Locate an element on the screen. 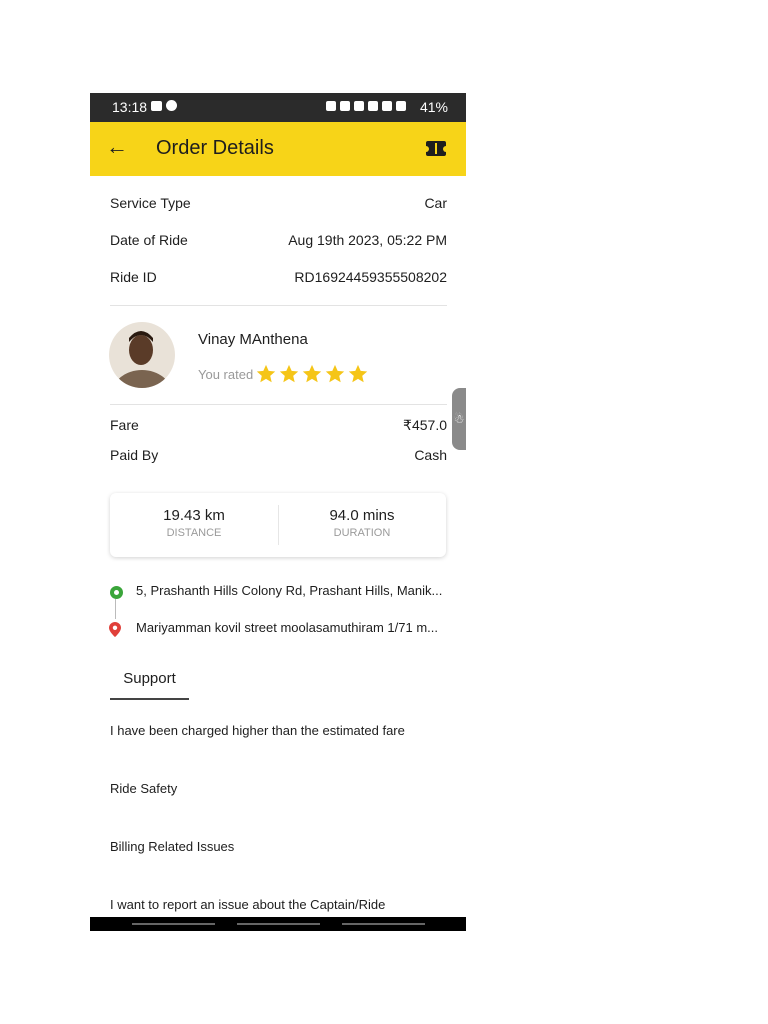 The height and width of the screenshot is (1024, 768). pickup-dot-icon is located at coordinates (116, 592).